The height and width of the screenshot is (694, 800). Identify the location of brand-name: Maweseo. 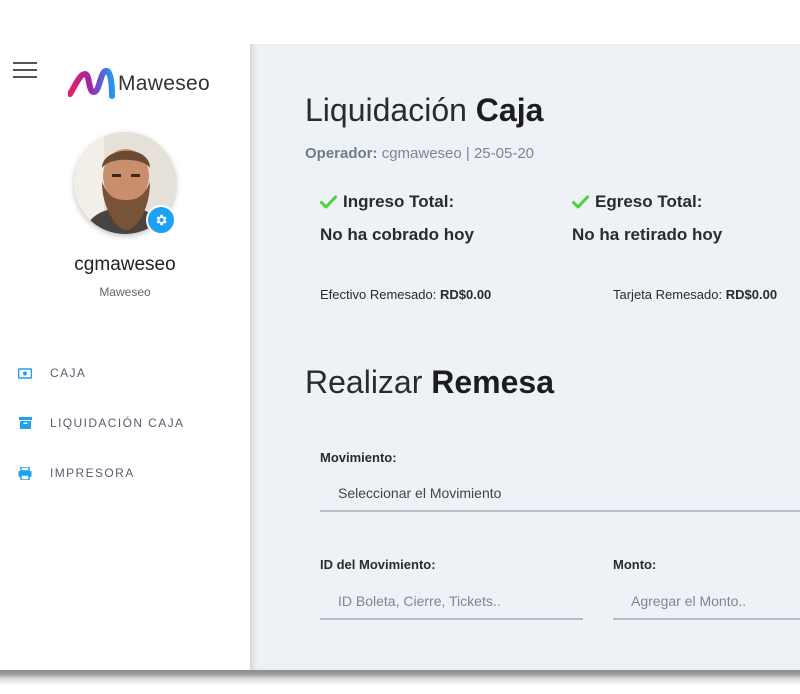
(164, 83).